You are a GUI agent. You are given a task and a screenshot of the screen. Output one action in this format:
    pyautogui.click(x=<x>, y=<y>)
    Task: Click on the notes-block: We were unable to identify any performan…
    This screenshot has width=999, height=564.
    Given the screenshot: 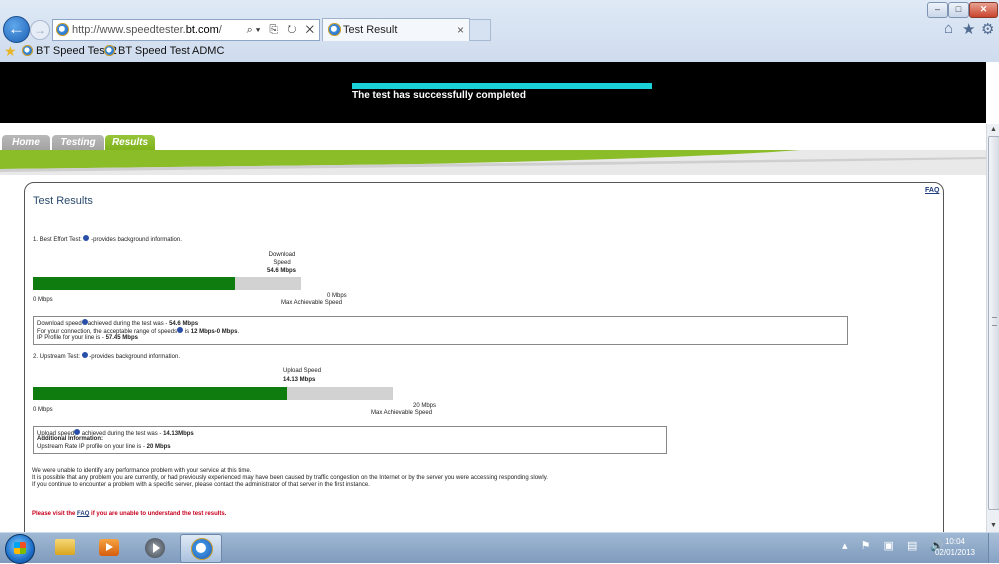 What is the action you would take?
    pyautogui.click(x=290, y=478)
    